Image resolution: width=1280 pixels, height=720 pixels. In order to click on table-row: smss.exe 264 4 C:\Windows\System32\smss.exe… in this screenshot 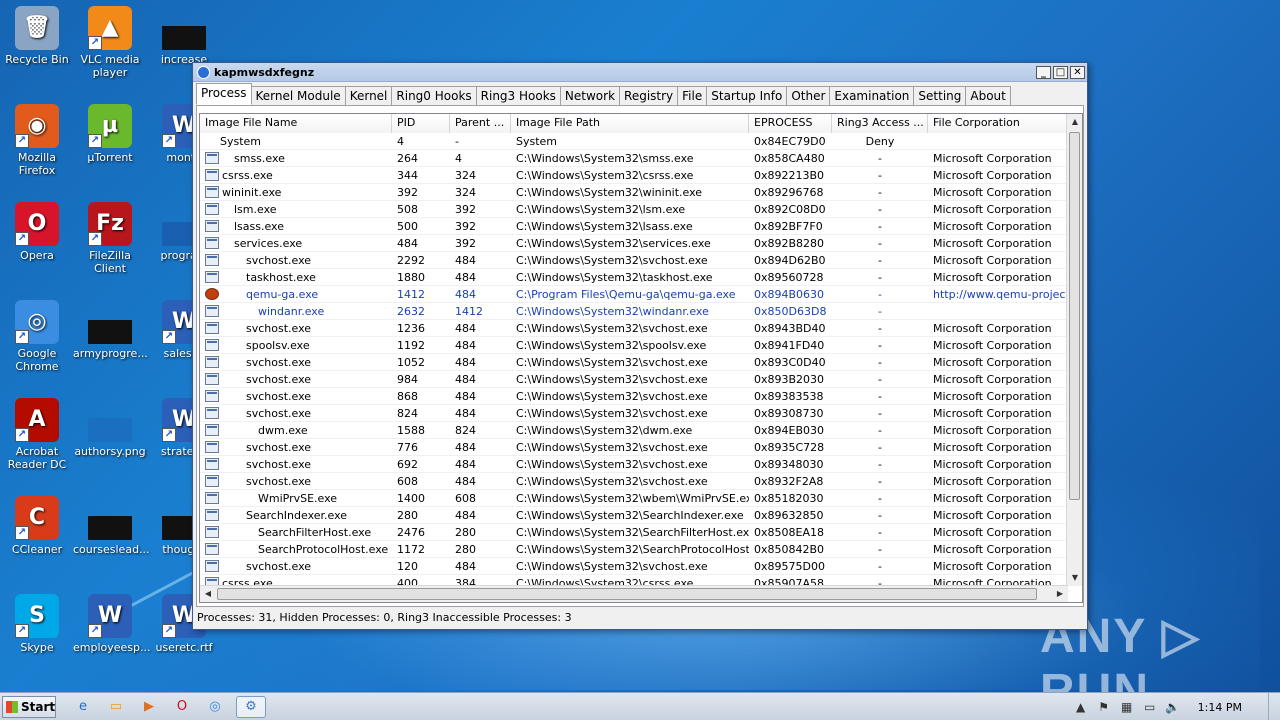, I will do `click(635, 158)`.